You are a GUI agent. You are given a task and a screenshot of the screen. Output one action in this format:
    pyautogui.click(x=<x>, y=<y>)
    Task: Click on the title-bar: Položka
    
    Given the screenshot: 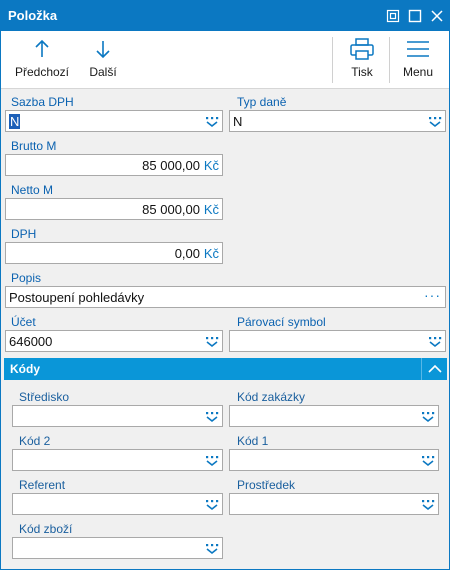 What is the action you would take?
    pyautogui.click(x=225, y=16)
    